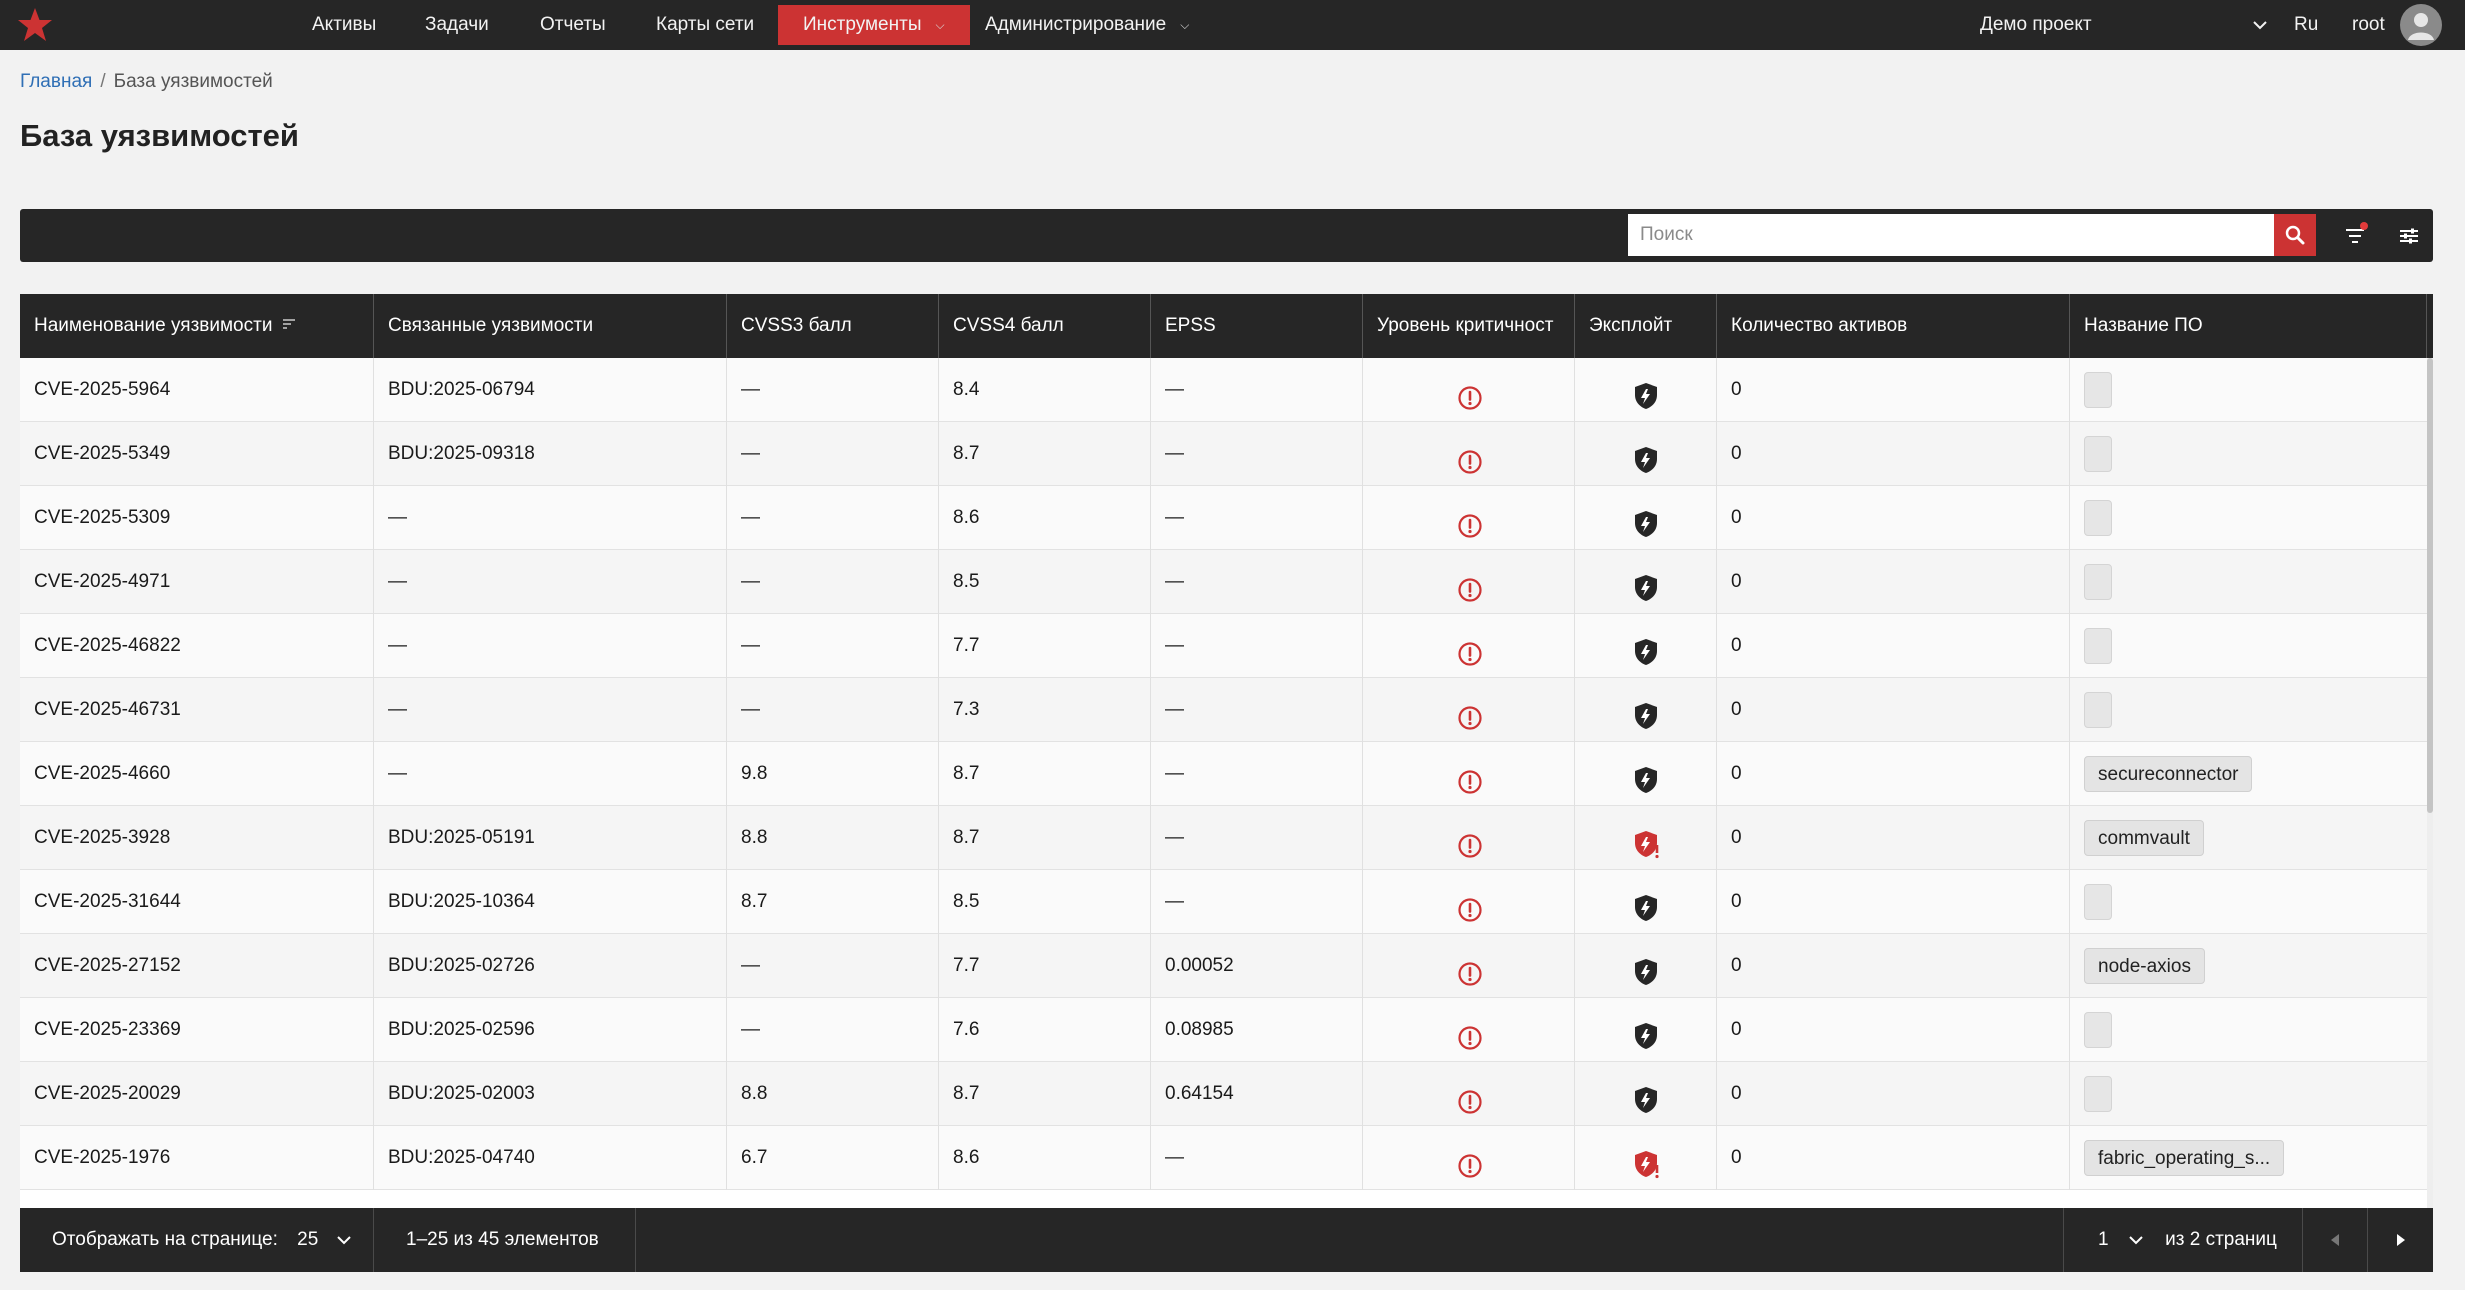  Describe the element at coordinates (2036, 25) in the screenshot. I see `project-selector: Демо проект` at that location.